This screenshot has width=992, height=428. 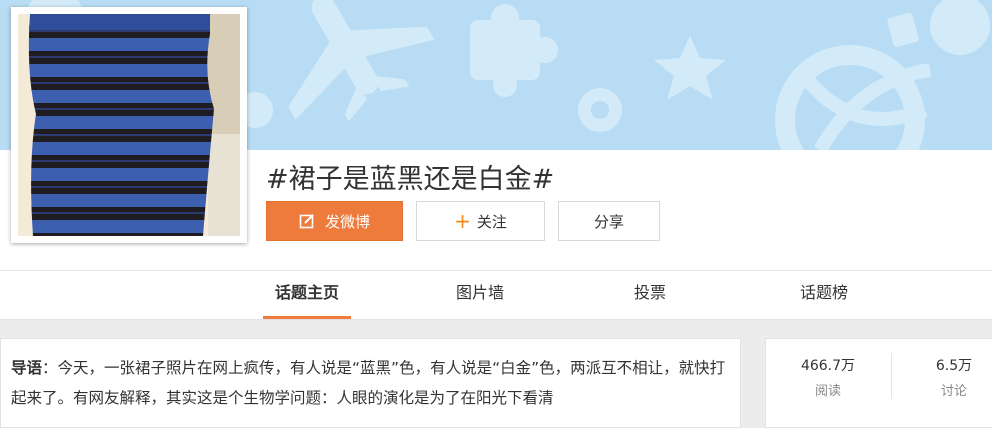 I want to click on film-icon, so click(x=903, y=30).